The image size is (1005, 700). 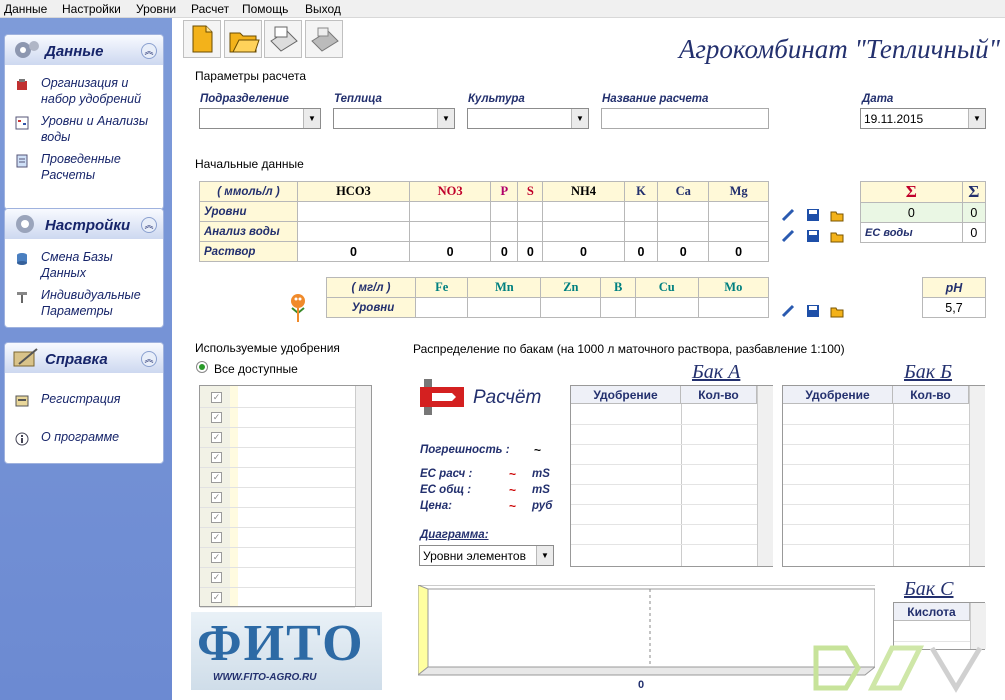 What do you see at coordinates (243, 39) in the screenshot?
I see `open-button` at bounding box center [243, 39].